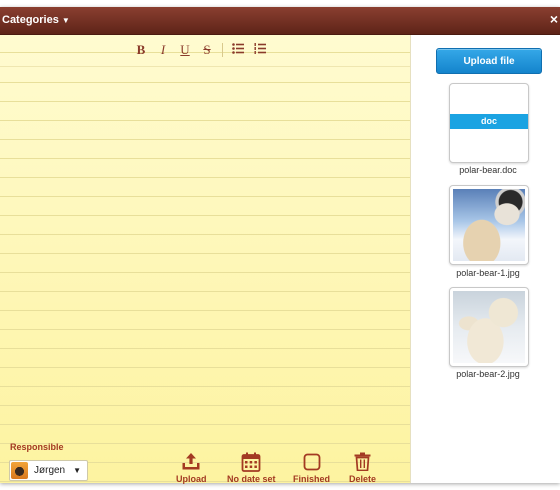 The height and width of the screenshot is (490, 560). I want to click on due-date-button: No date set, so click(251, 467).